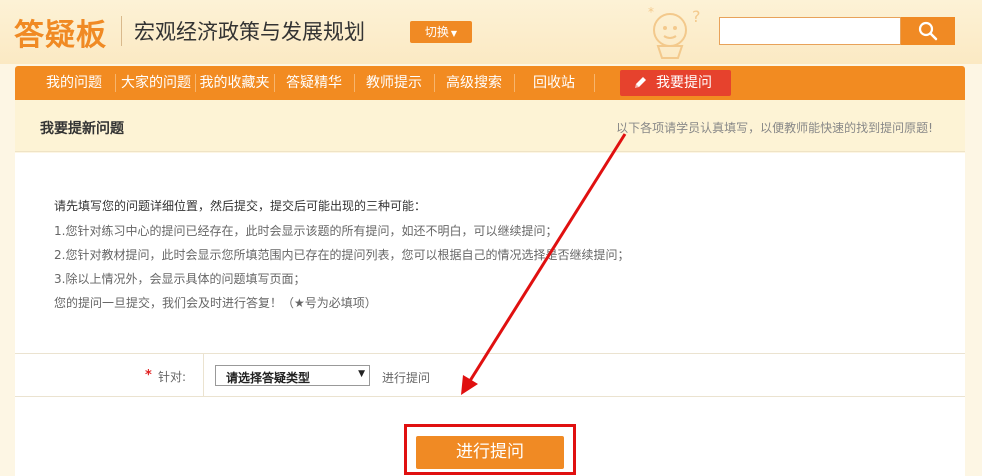 The width and height of the screenshot is (982, 476). Describe the element at coordinates (774, 128) in the screenshot. I see `form-hint: 以下各项请学员认真填写，以便教师能快速的找到提问原题!` at that location.